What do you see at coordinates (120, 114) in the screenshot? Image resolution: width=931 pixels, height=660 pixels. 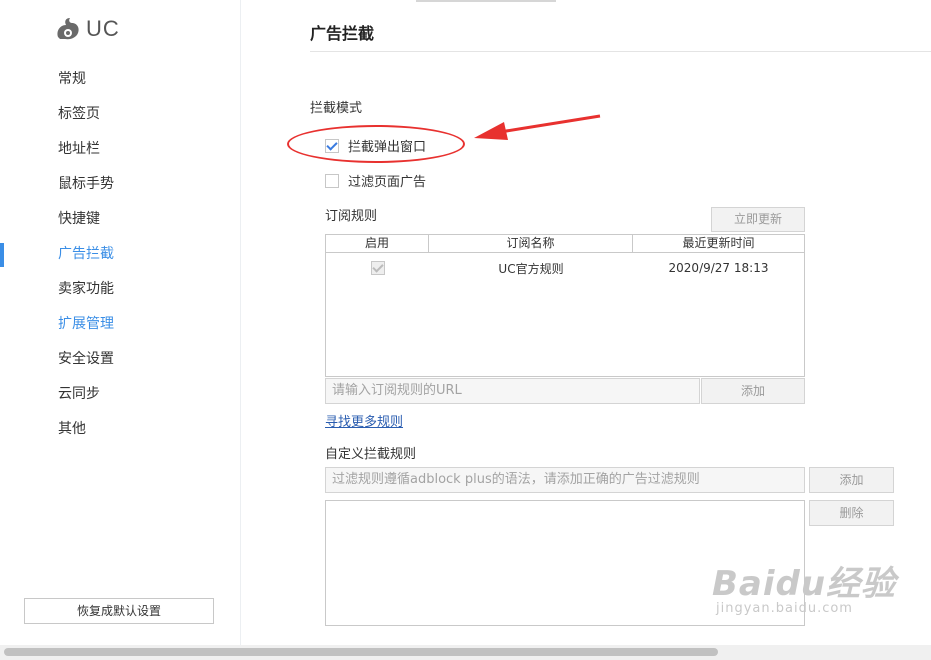 I see `sidebar-item-tabs: 标签页` at bounding box center [120, 114].